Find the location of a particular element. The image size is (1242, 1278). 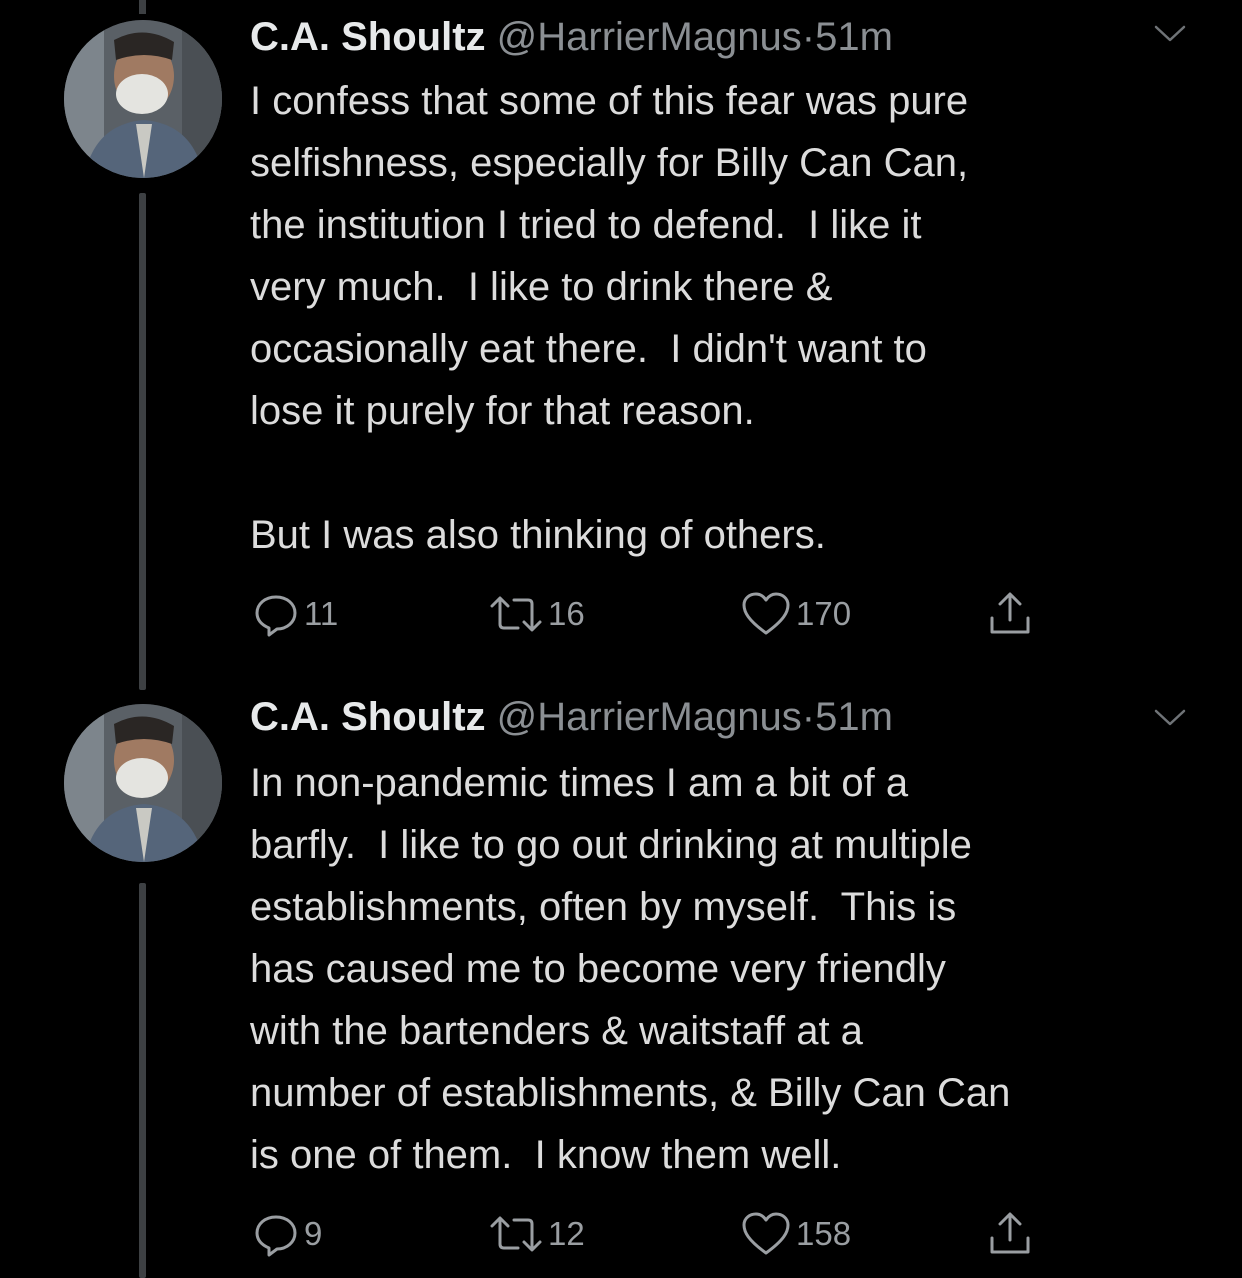

tweet-actions: 11 16 170 is located at coordinates (660, 614).